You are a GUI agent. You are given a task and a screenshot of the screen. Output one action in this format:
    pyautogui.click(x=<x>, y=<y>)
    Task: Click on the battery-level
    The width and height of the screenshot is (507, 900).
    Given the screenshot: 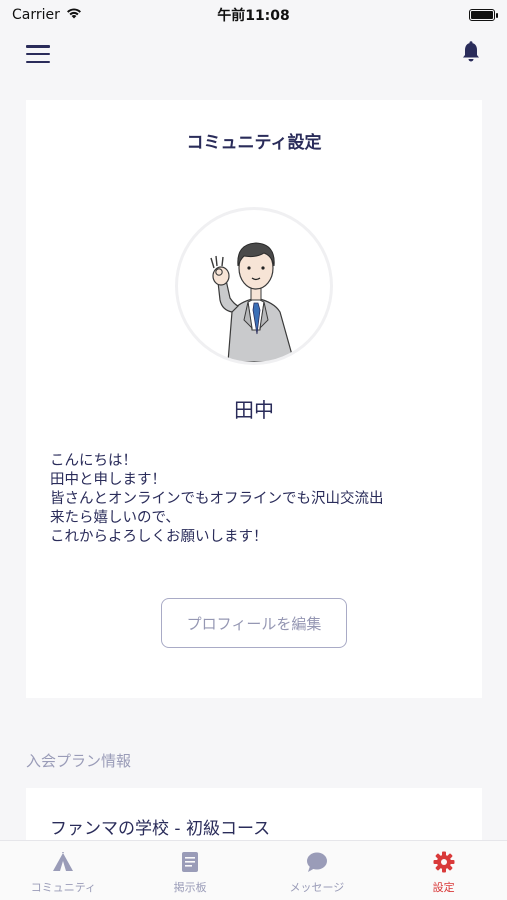 What is the action you would take?
    pyautogui.click(x=482, y=15)
    